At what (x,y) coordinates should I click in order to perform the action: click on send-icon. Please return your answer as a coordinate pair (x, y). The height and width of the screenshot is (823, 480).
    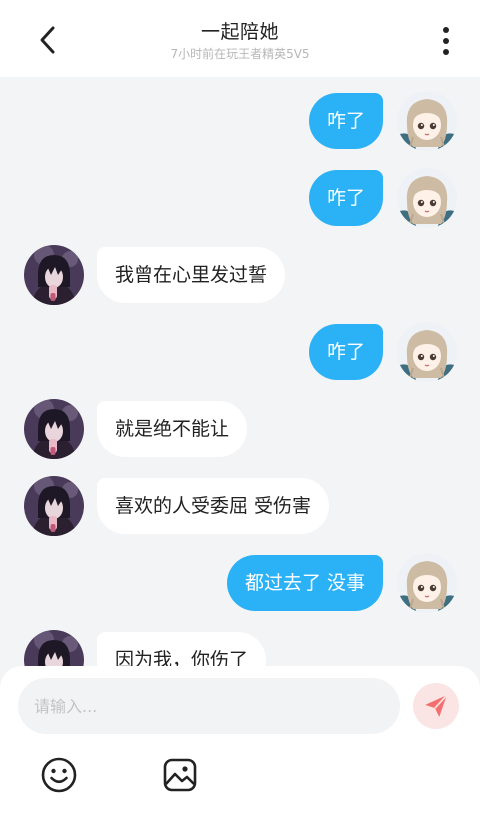
    Looking at the image, I should click on (436, 705).